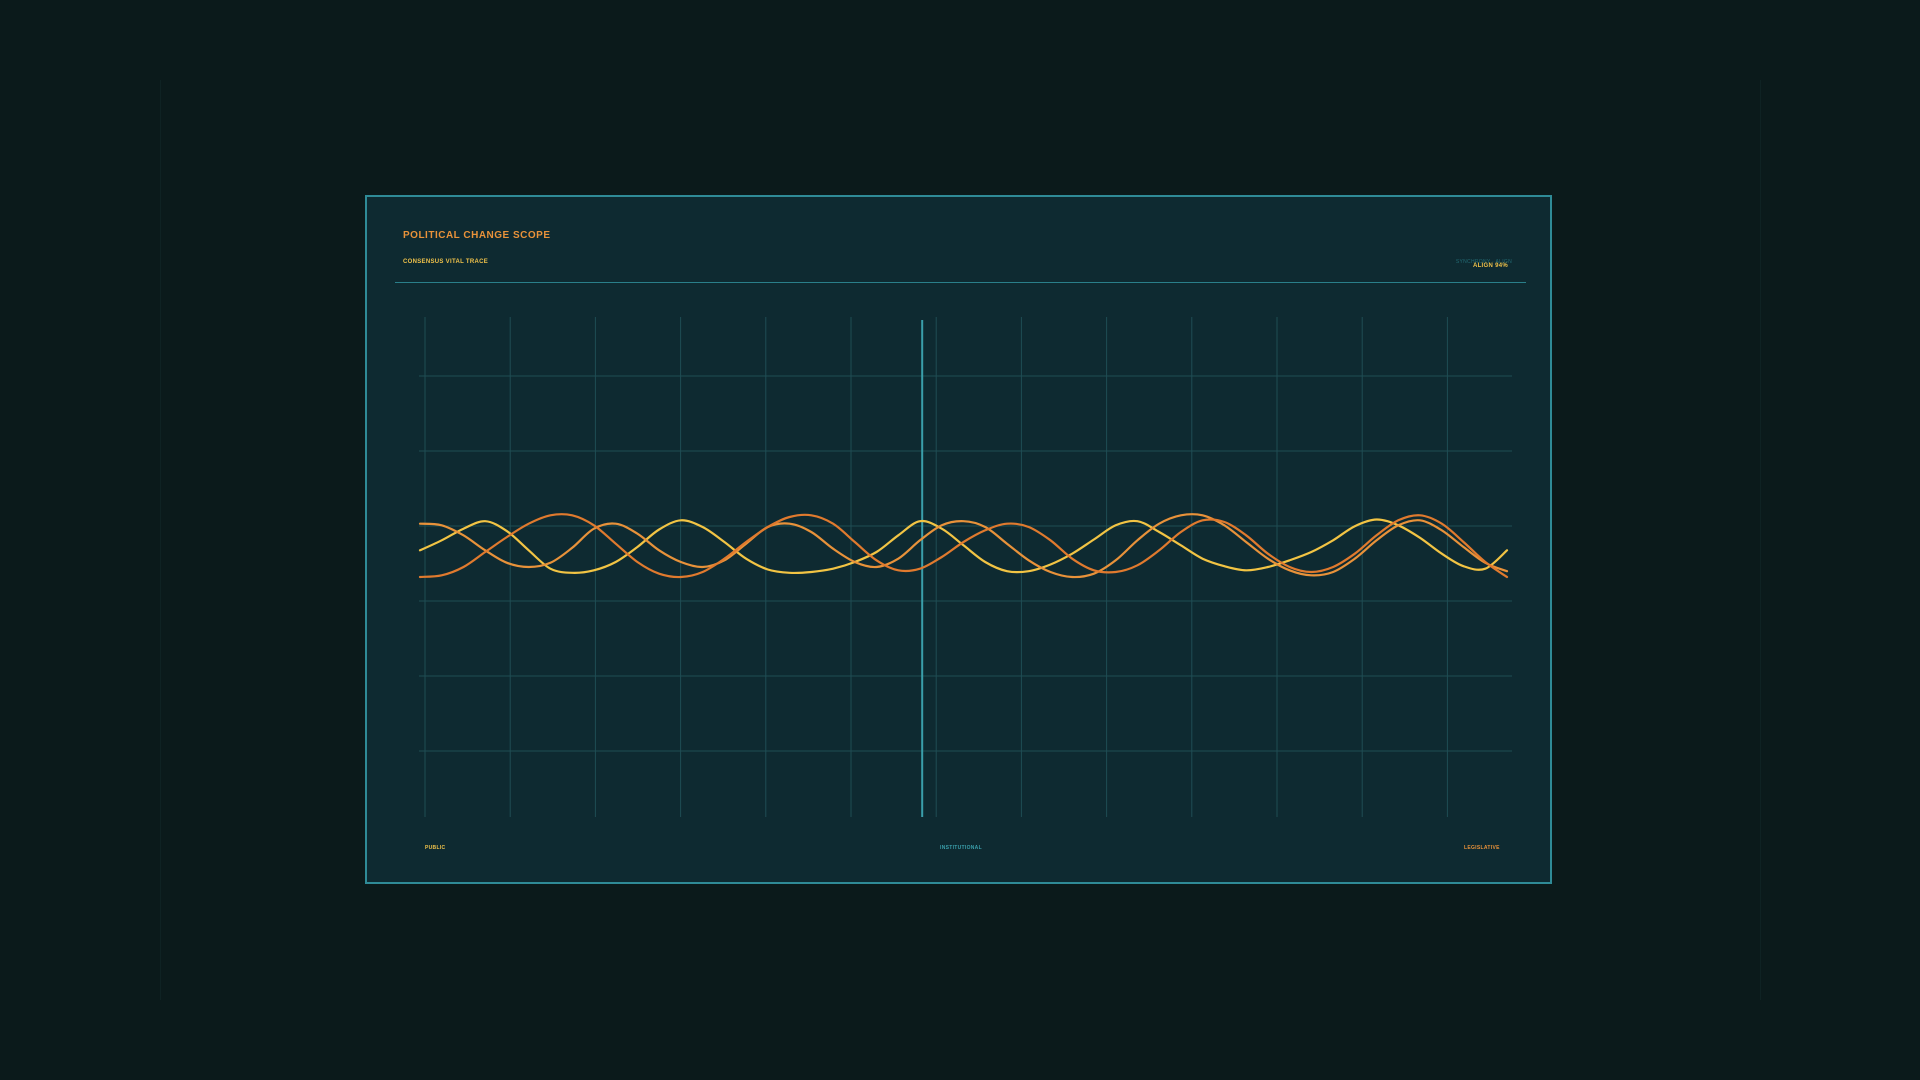 The width and height of the screenshot is (1920, 1080). What do you see at coordinates (160, 540) in the screenshot?
I see `left-edge-line` at bounding box center [160, 540].